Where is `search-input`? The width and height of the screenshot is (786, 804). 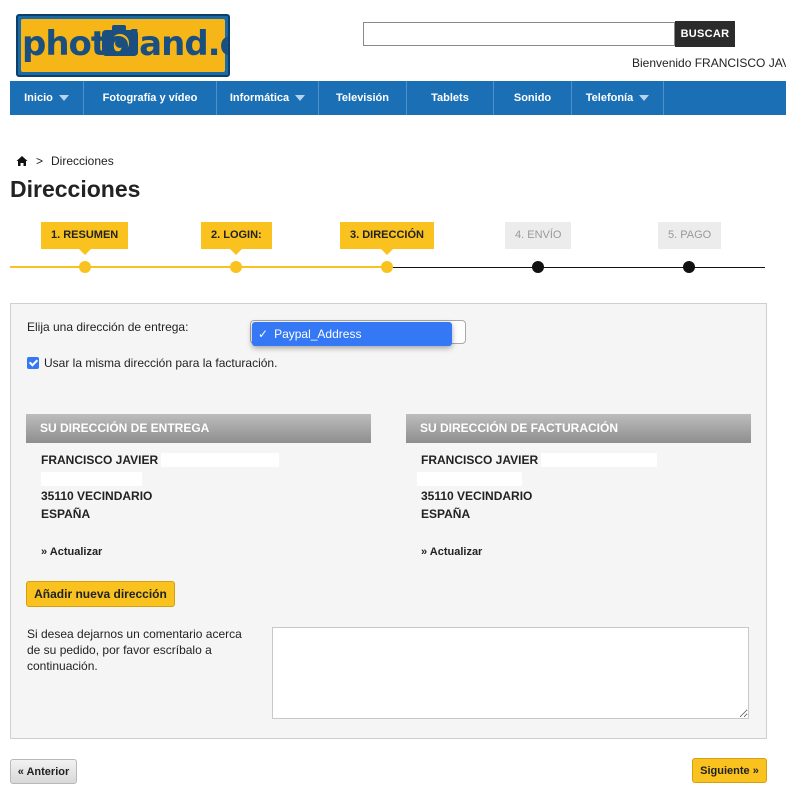 search-input is located at coordinates (519, 34).